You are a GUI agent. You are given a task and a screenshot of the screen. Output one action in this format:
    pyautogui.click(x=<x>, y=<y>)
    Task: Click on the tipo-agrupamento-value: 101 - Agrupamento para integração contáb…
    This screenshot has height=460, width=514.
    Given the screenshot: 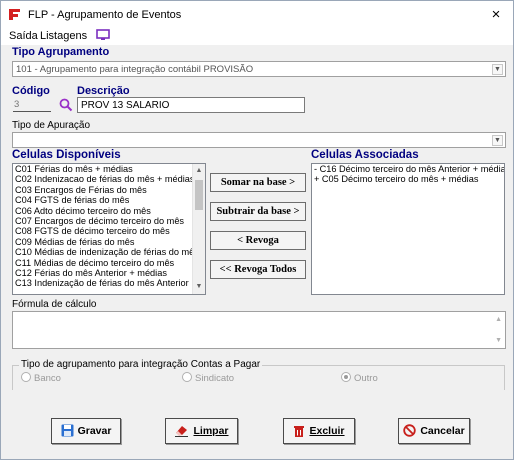 What is the action you would take?
    pyautogui.click(x=135, y=69)
    